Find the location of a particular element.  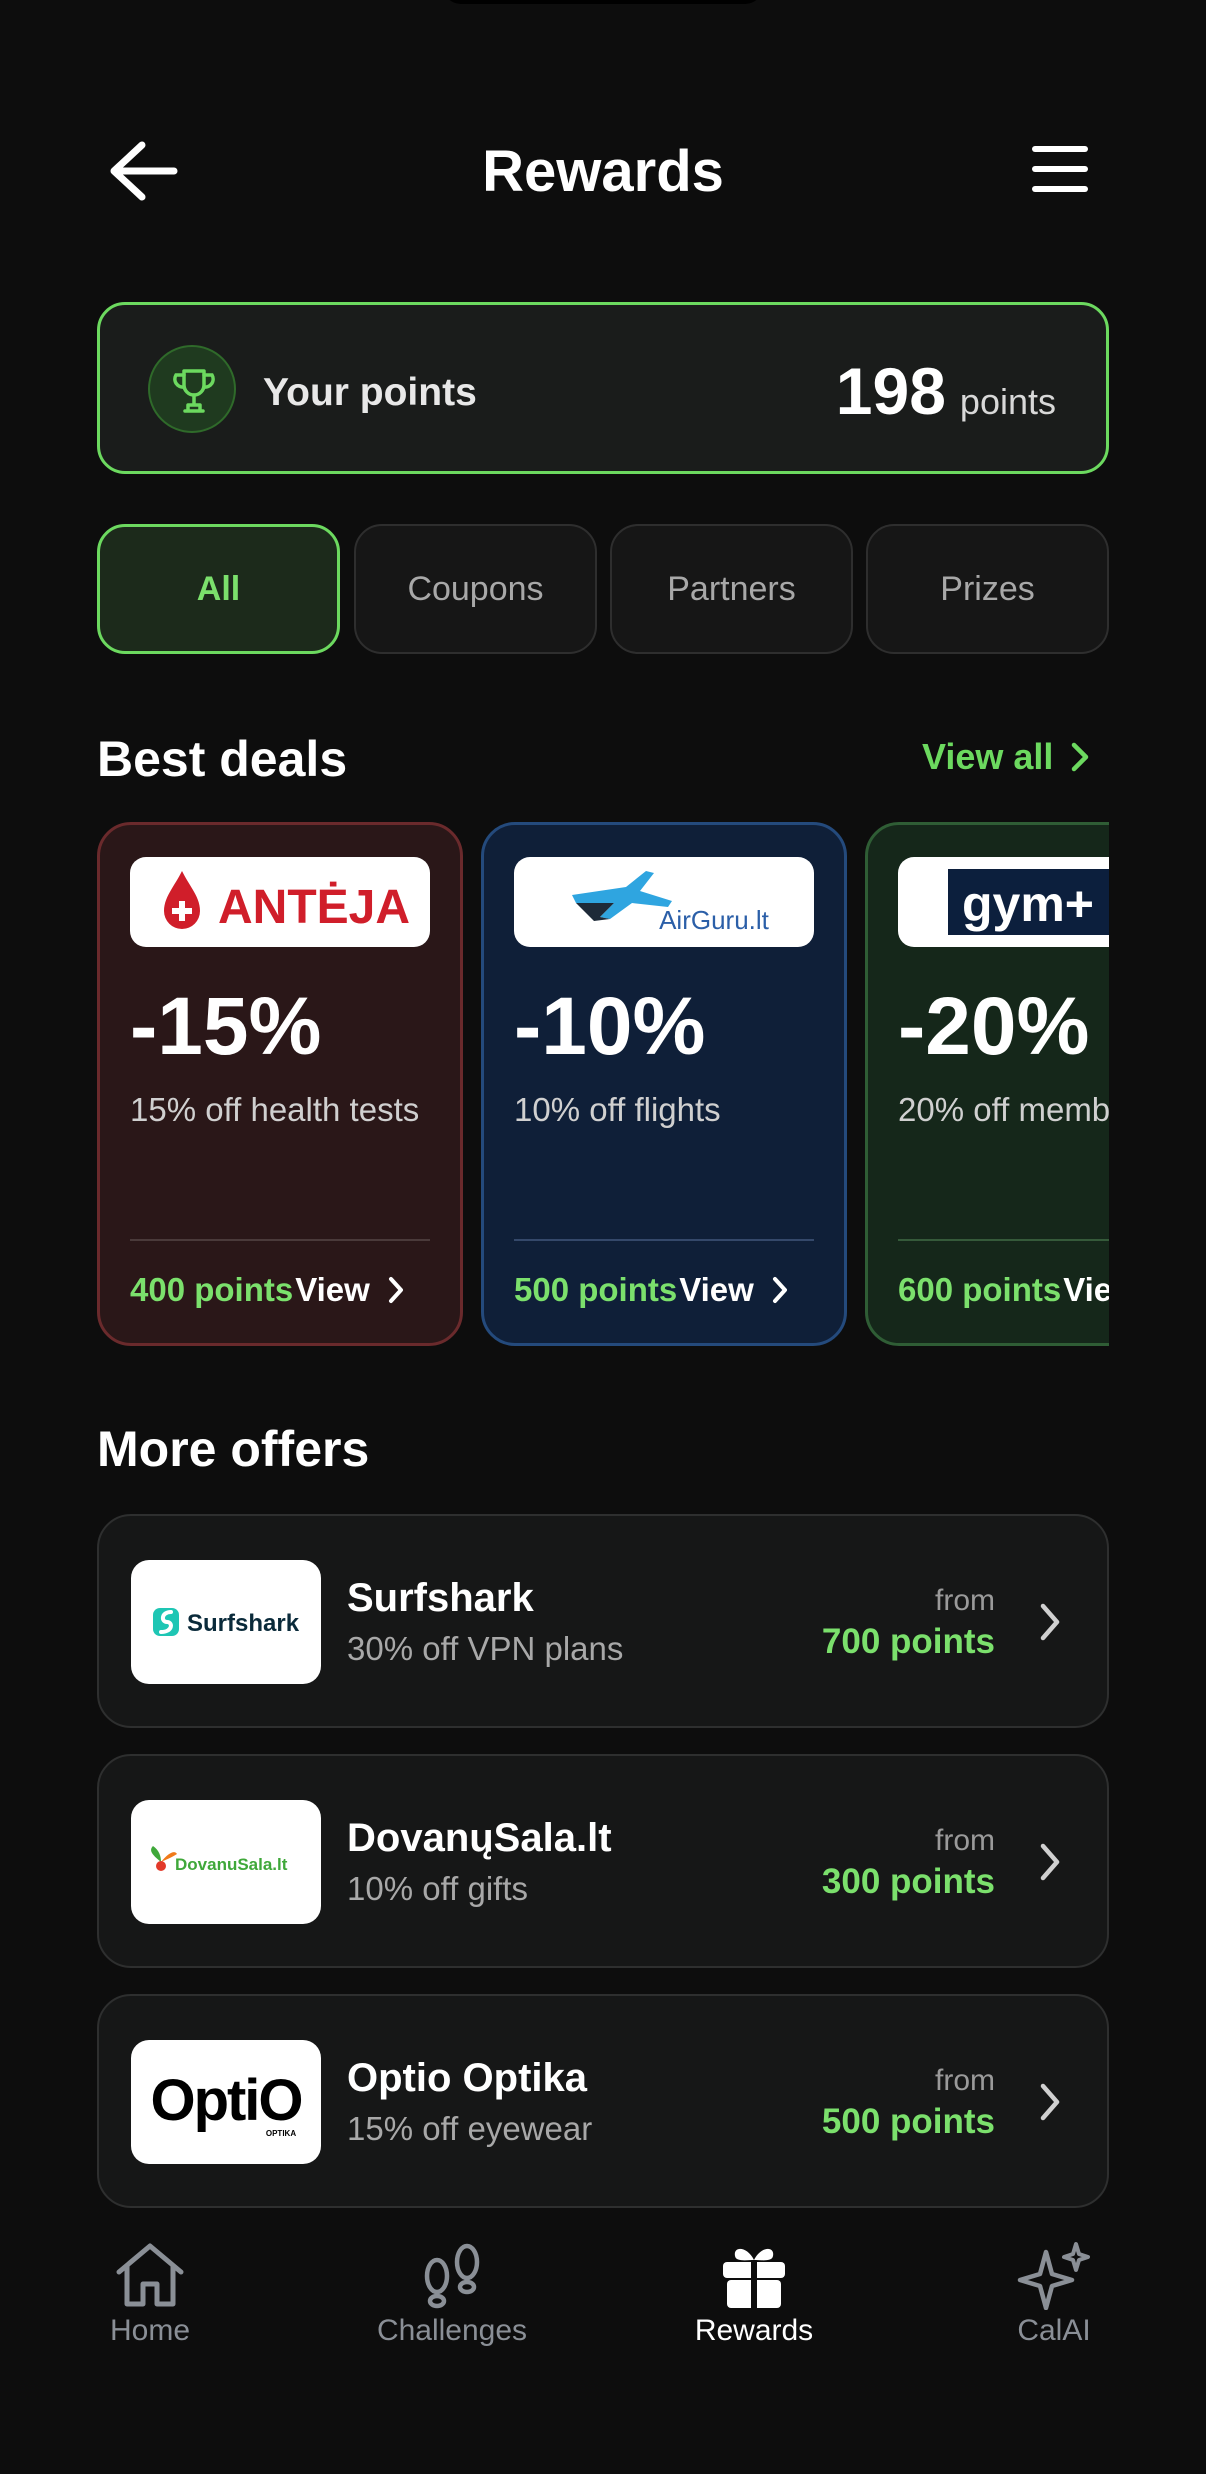

menu-button is located at coordinates (1060, 169).